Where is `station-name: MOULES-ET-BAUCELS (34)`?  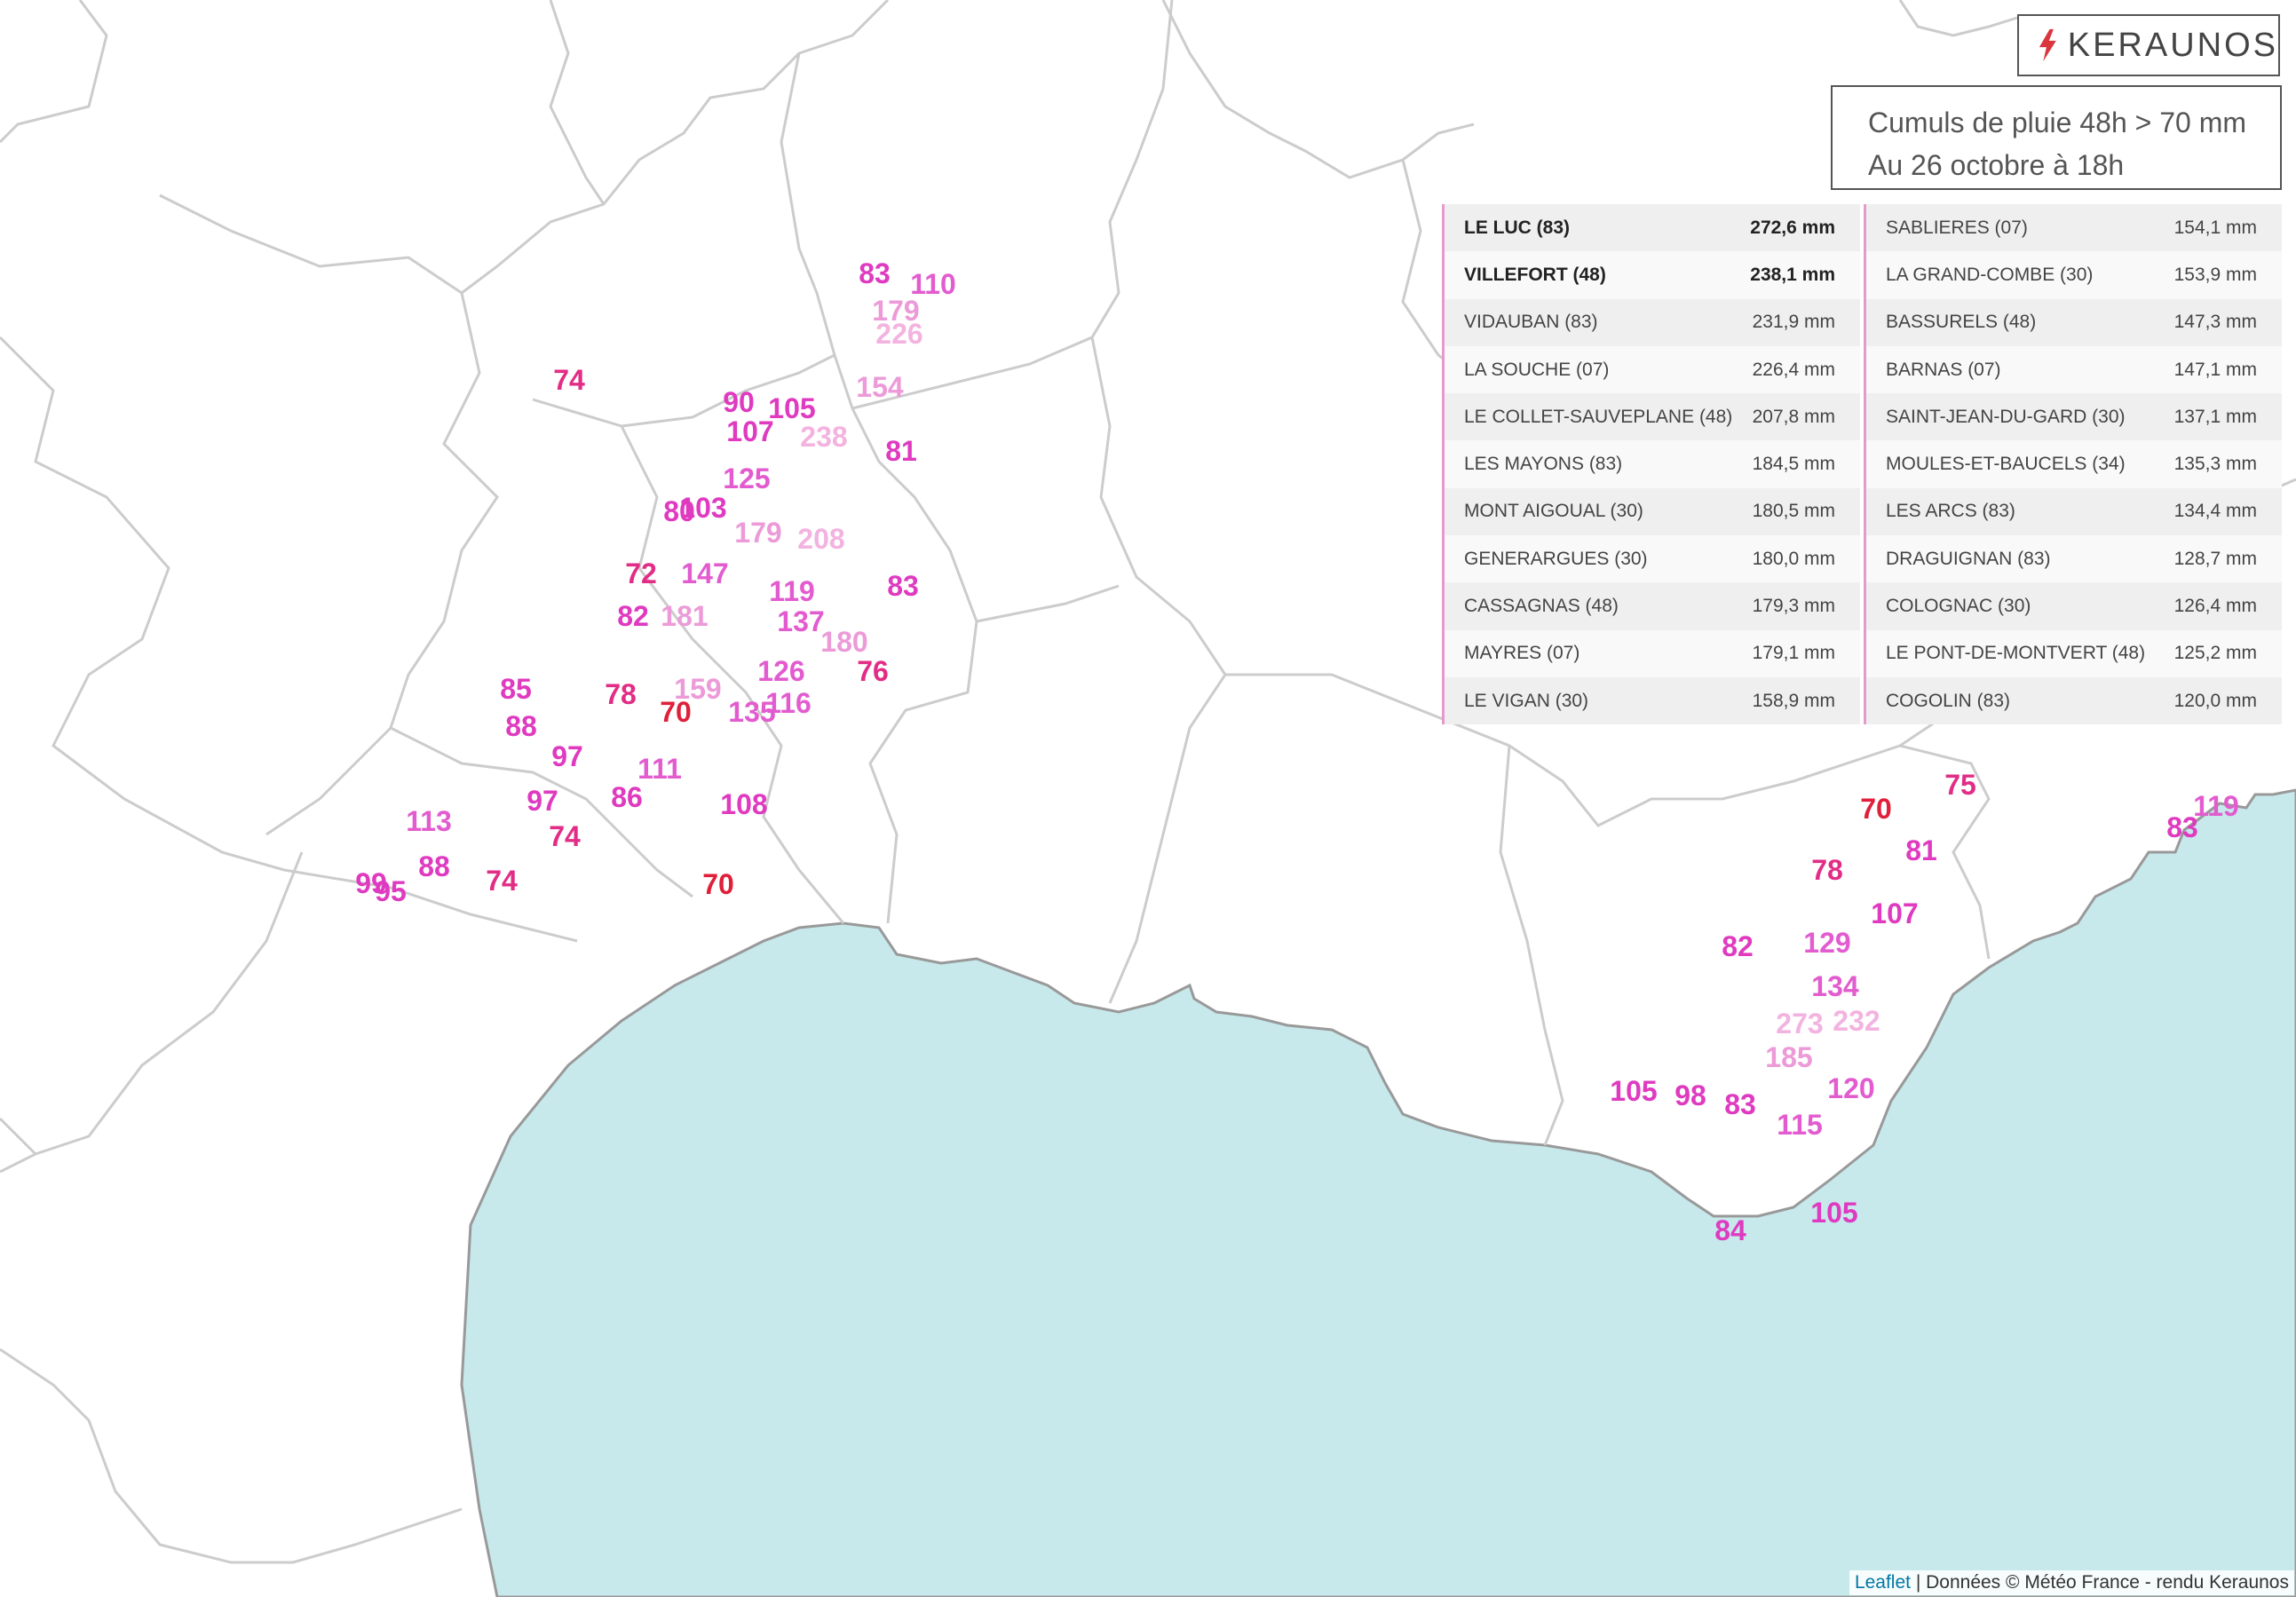 station-name: MOULES-ET-BAUCELS (34) is located at coordinates (2006, 464).